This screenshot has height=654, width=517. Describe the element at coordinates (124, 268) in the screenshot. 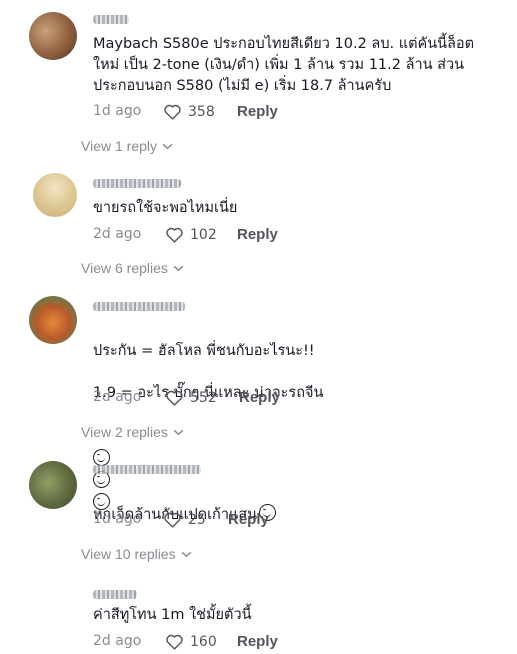

I see `view-replies-label: View 6 replies` at that location.